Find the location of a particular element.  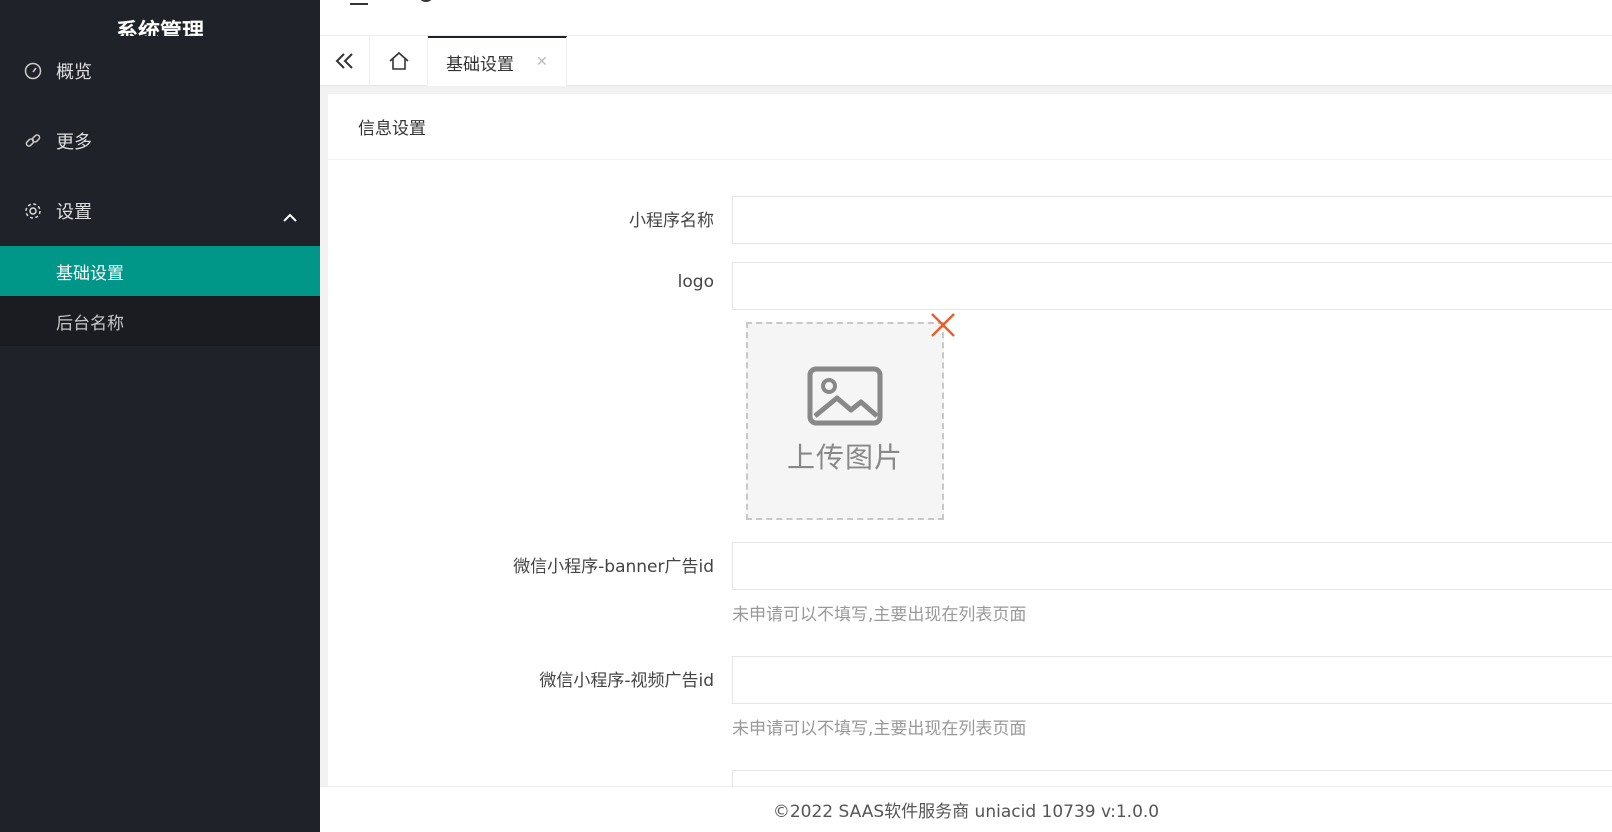

footer: ©2022 SAAS软件服务商 uniacid 10739 v:1.0.0 is located at coordinates (966, 809).